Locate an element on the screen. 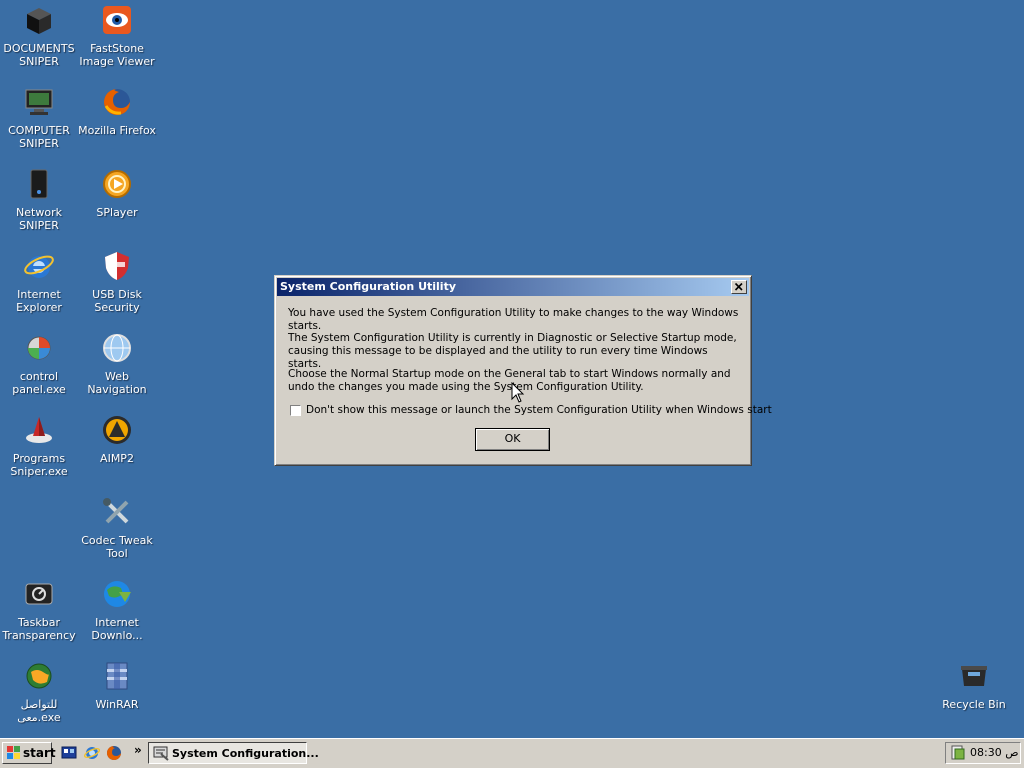 This screenshot has height=768, width=1024. icon-label: control panel.exe is located at coordinates (39, 383).